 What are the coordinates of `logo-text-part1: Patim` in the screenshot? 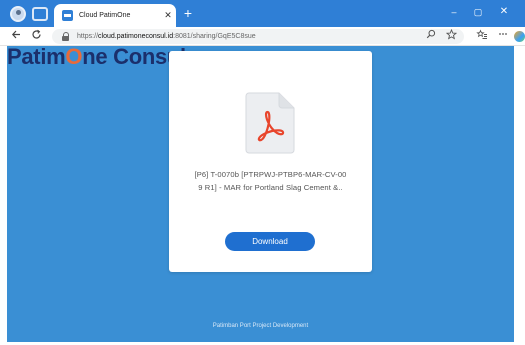 It's located at (36, 56).